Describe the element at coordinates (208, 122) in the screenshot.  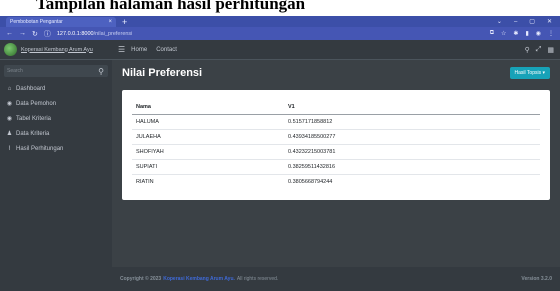
I see `cell-nama: HALUMA` at that location.